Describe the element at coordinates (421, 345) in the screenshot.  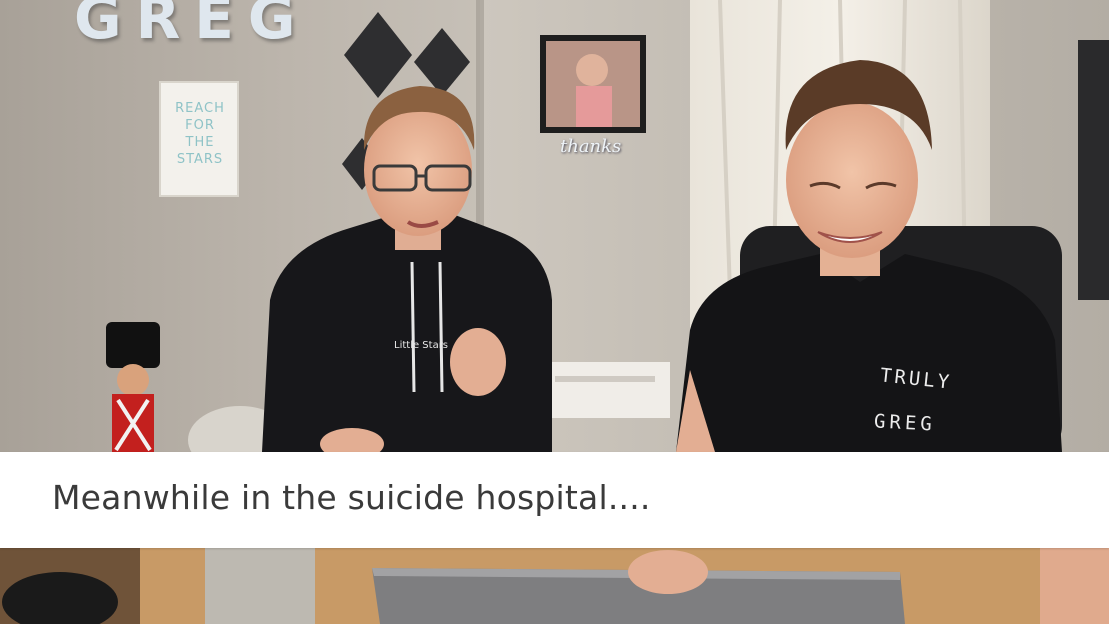
I see `hoodie-text: Little Stars` at that location.